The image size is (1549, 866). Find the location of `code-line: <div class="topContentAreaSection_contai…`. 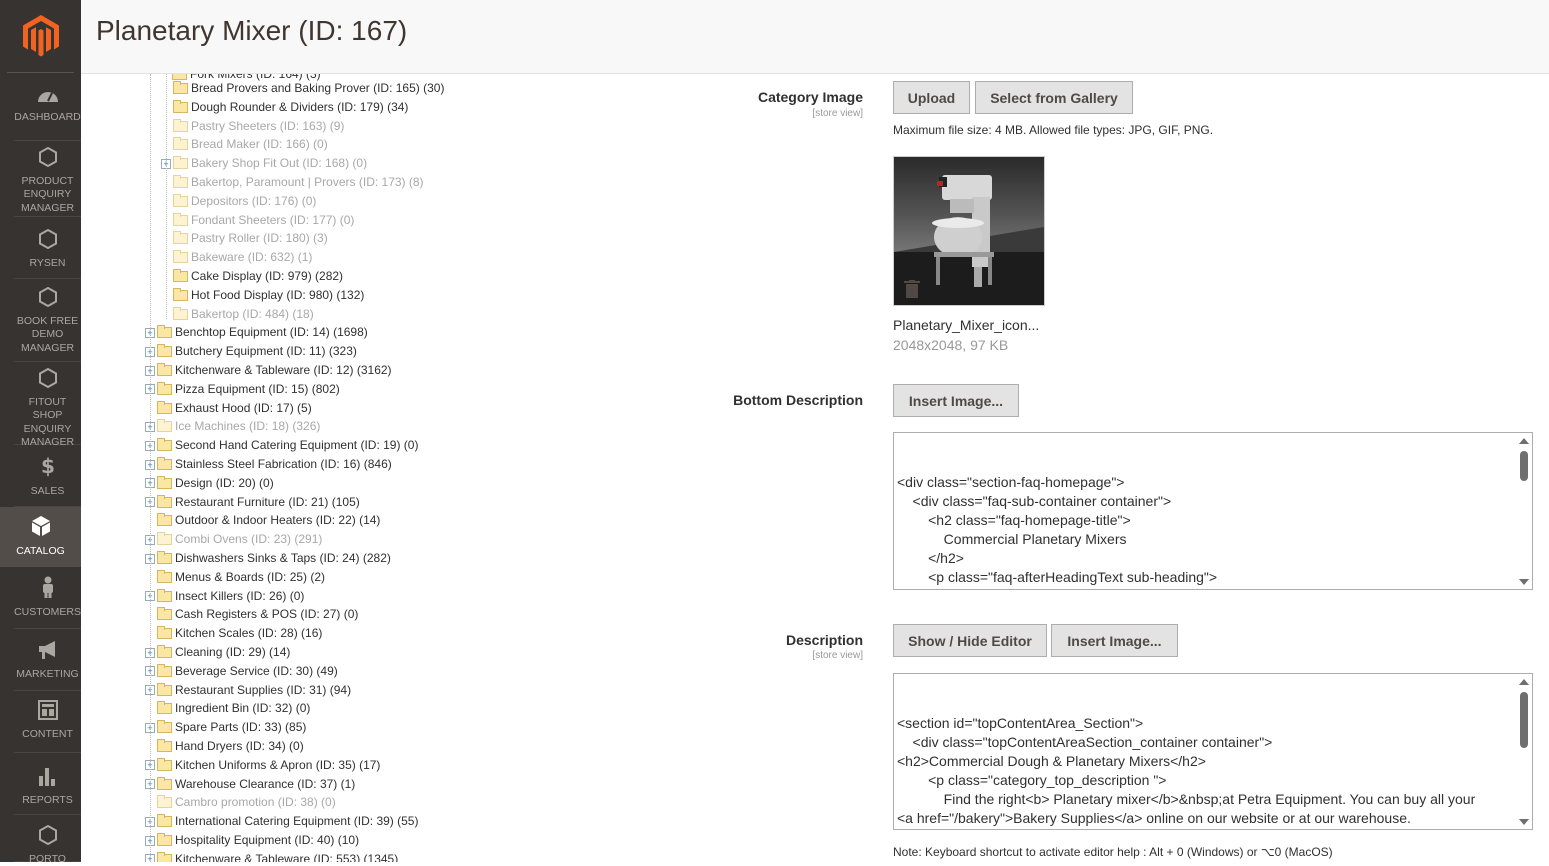

code-line: <div class="topContentAreaSection_contai… is located at coordinates (1204, 742).